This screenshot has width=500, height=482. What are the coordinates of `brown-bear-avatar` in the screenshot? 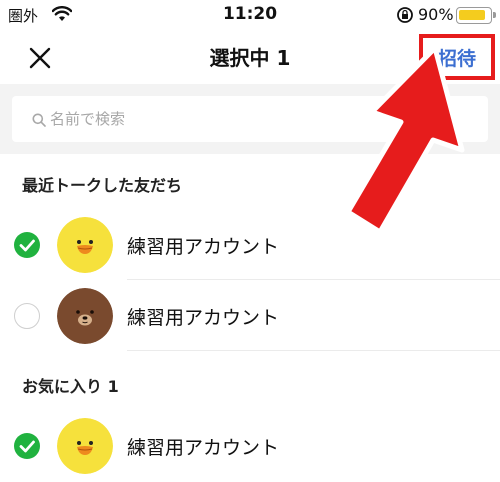 It's located at (85, 316).